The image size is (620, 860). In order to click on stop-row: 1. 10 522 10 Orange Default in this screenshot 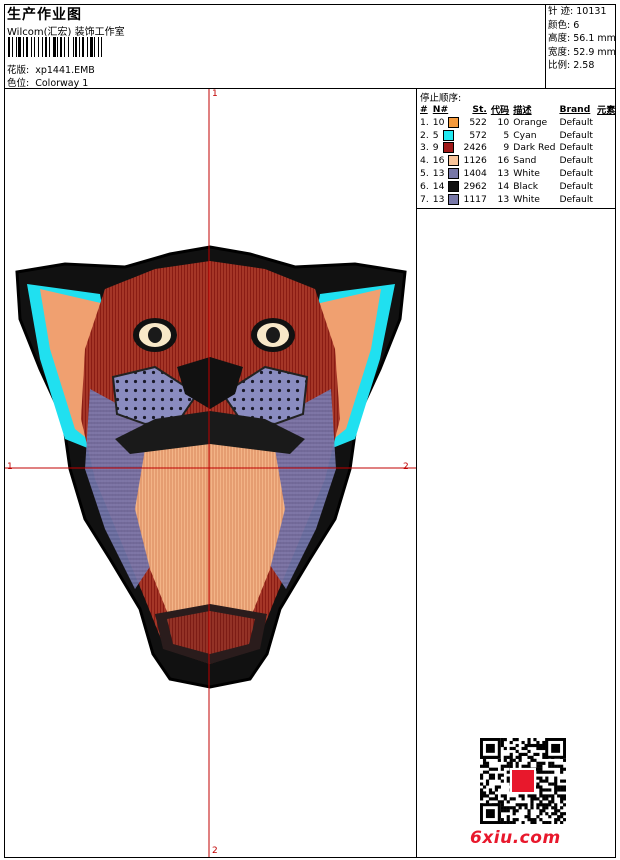, I will do `click(517, 122)`.